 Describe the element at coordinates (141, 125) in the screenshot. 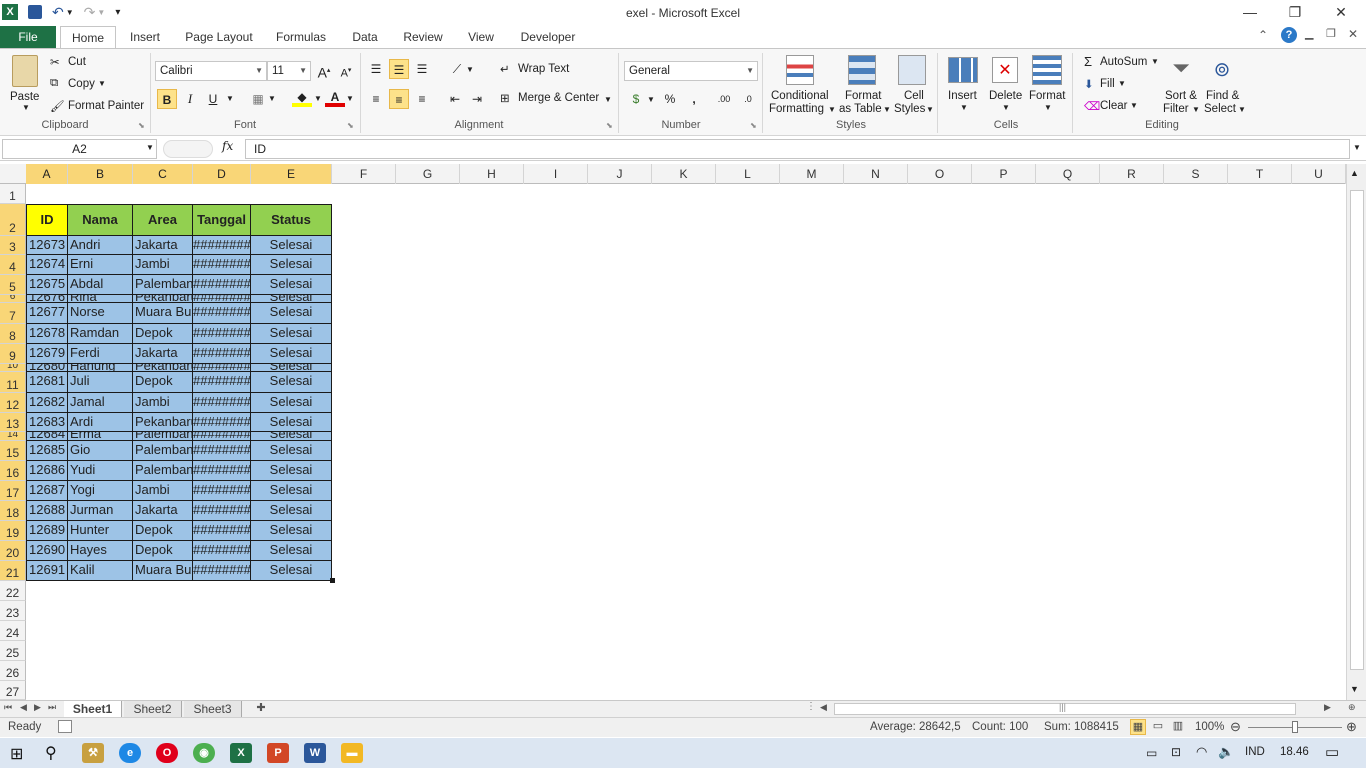

I see `clipboard-launcher-icon: ⬊` at that location.